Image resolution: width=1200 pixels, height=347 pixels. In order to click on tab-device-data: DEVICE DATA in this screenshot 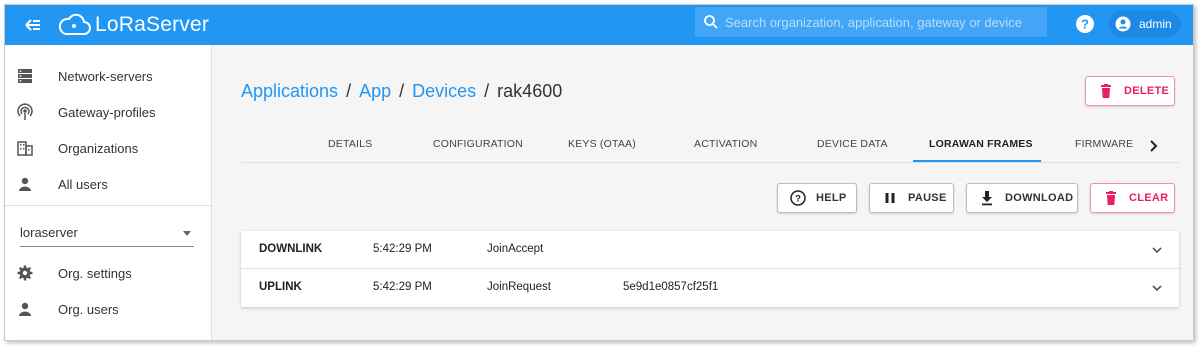, I will do `click(852, 144)`.